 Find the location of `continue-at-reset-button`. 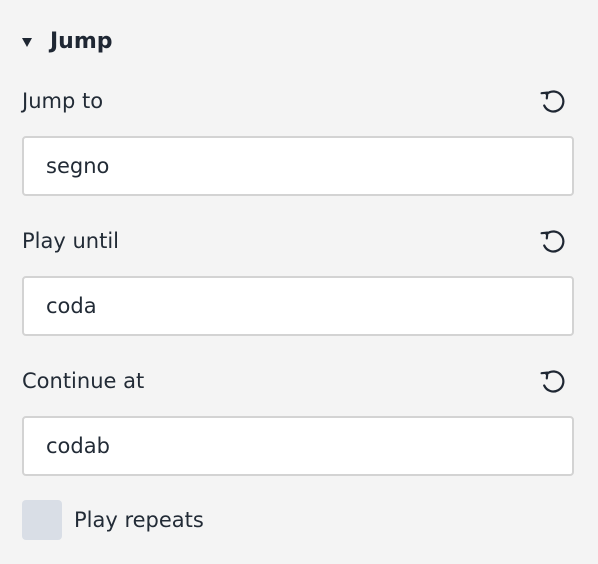

continue-at-reset-button is located at coordinates (553, 381).